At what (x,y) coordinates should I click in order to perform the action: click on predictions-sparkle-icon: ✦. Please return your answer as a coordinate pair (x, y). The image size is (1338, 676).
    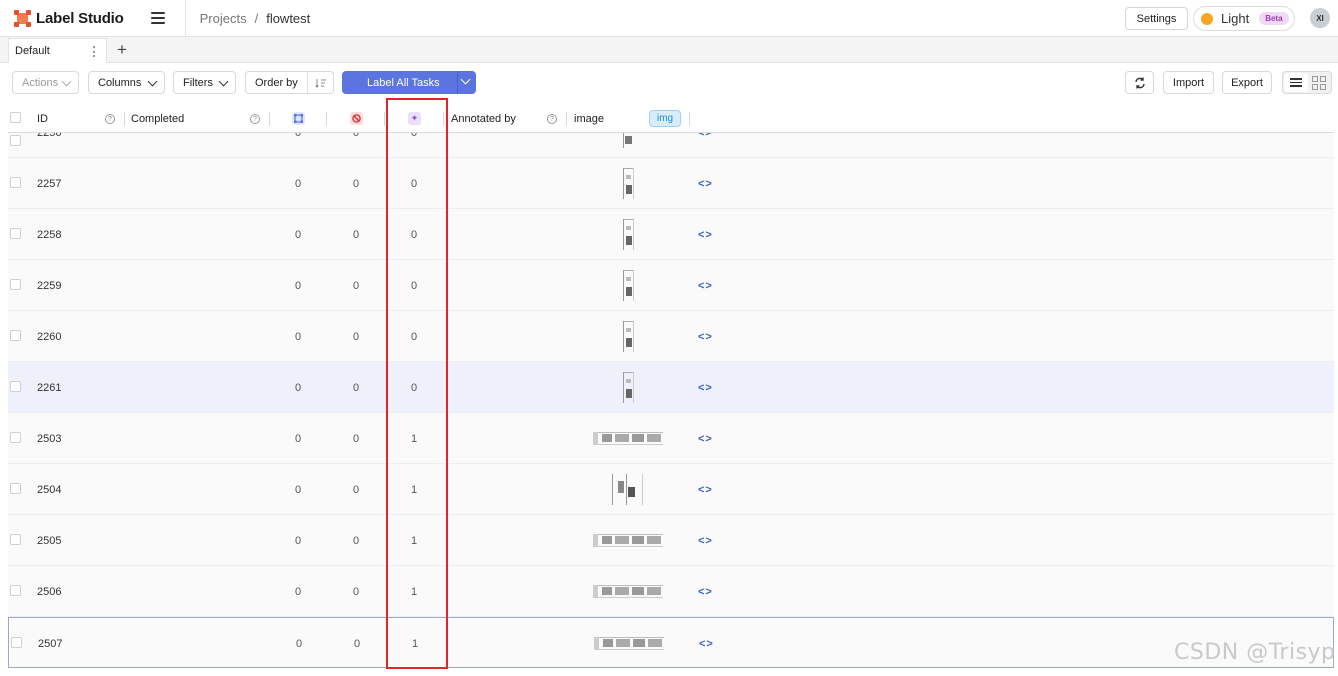
    Looking at the image, I should click on (414, 118).